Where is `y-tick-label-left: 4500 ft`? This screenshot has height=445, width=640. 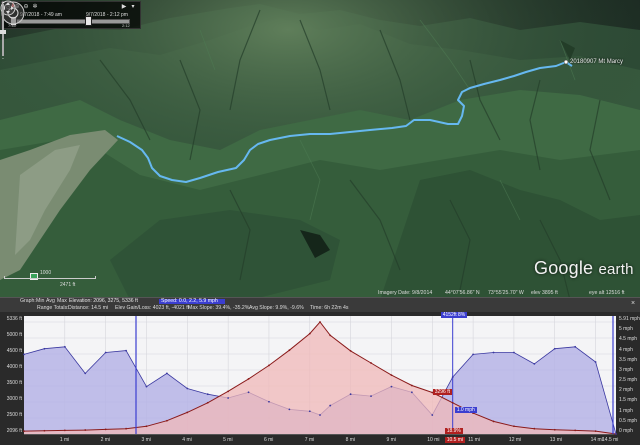 y-tick-label-left: 4500 ft is located at coordinates (14, 351).